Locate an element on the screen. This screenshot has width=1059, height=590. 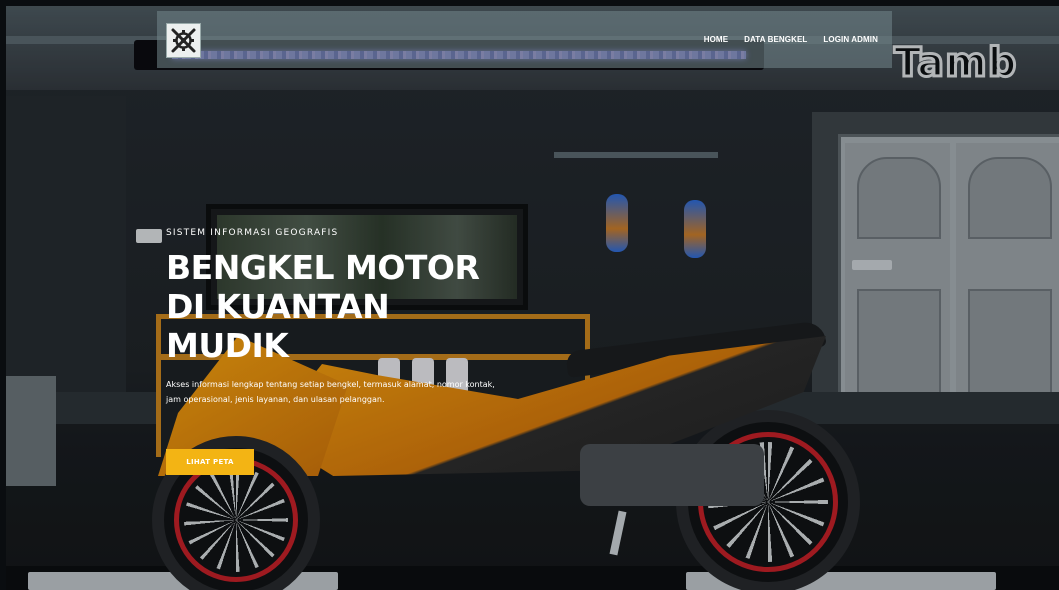
headline-line: DI KUANTAN is located at coordinates (278, 306).